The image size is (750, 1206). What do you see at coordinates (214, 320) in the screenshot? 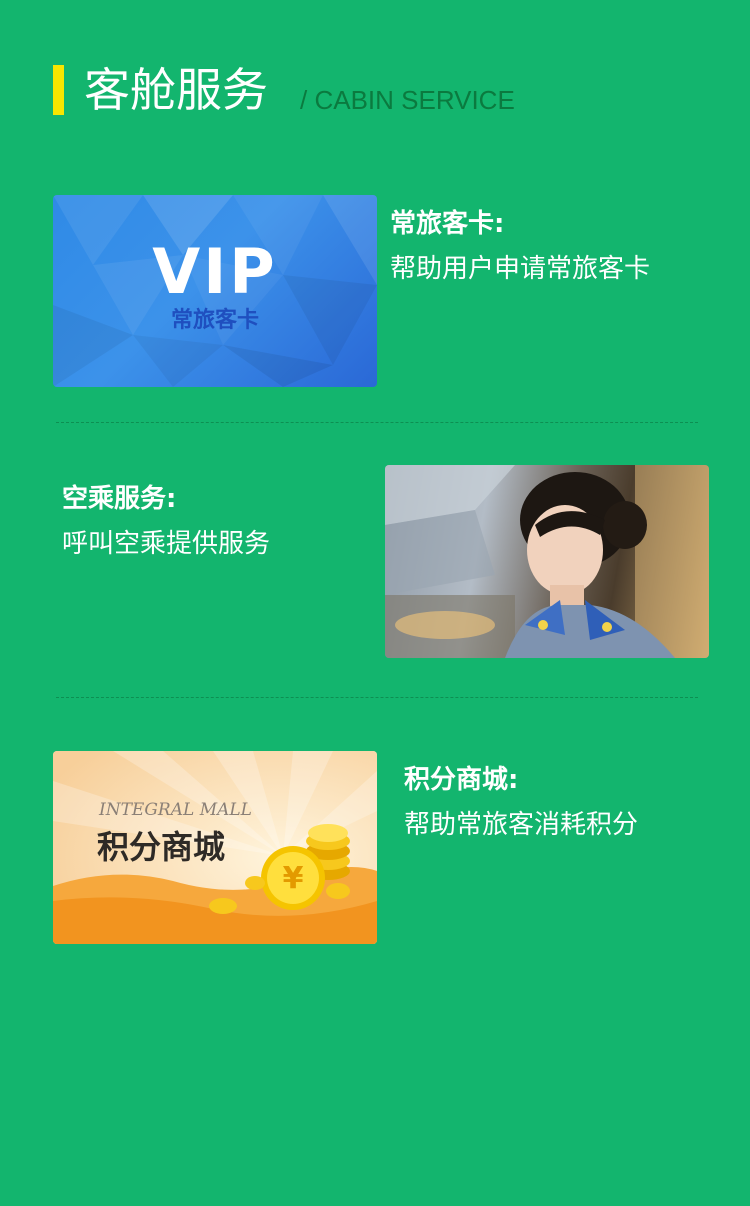
I see `vip-card-sub-text: 常旅客卡` at bounding box center [214, 320].